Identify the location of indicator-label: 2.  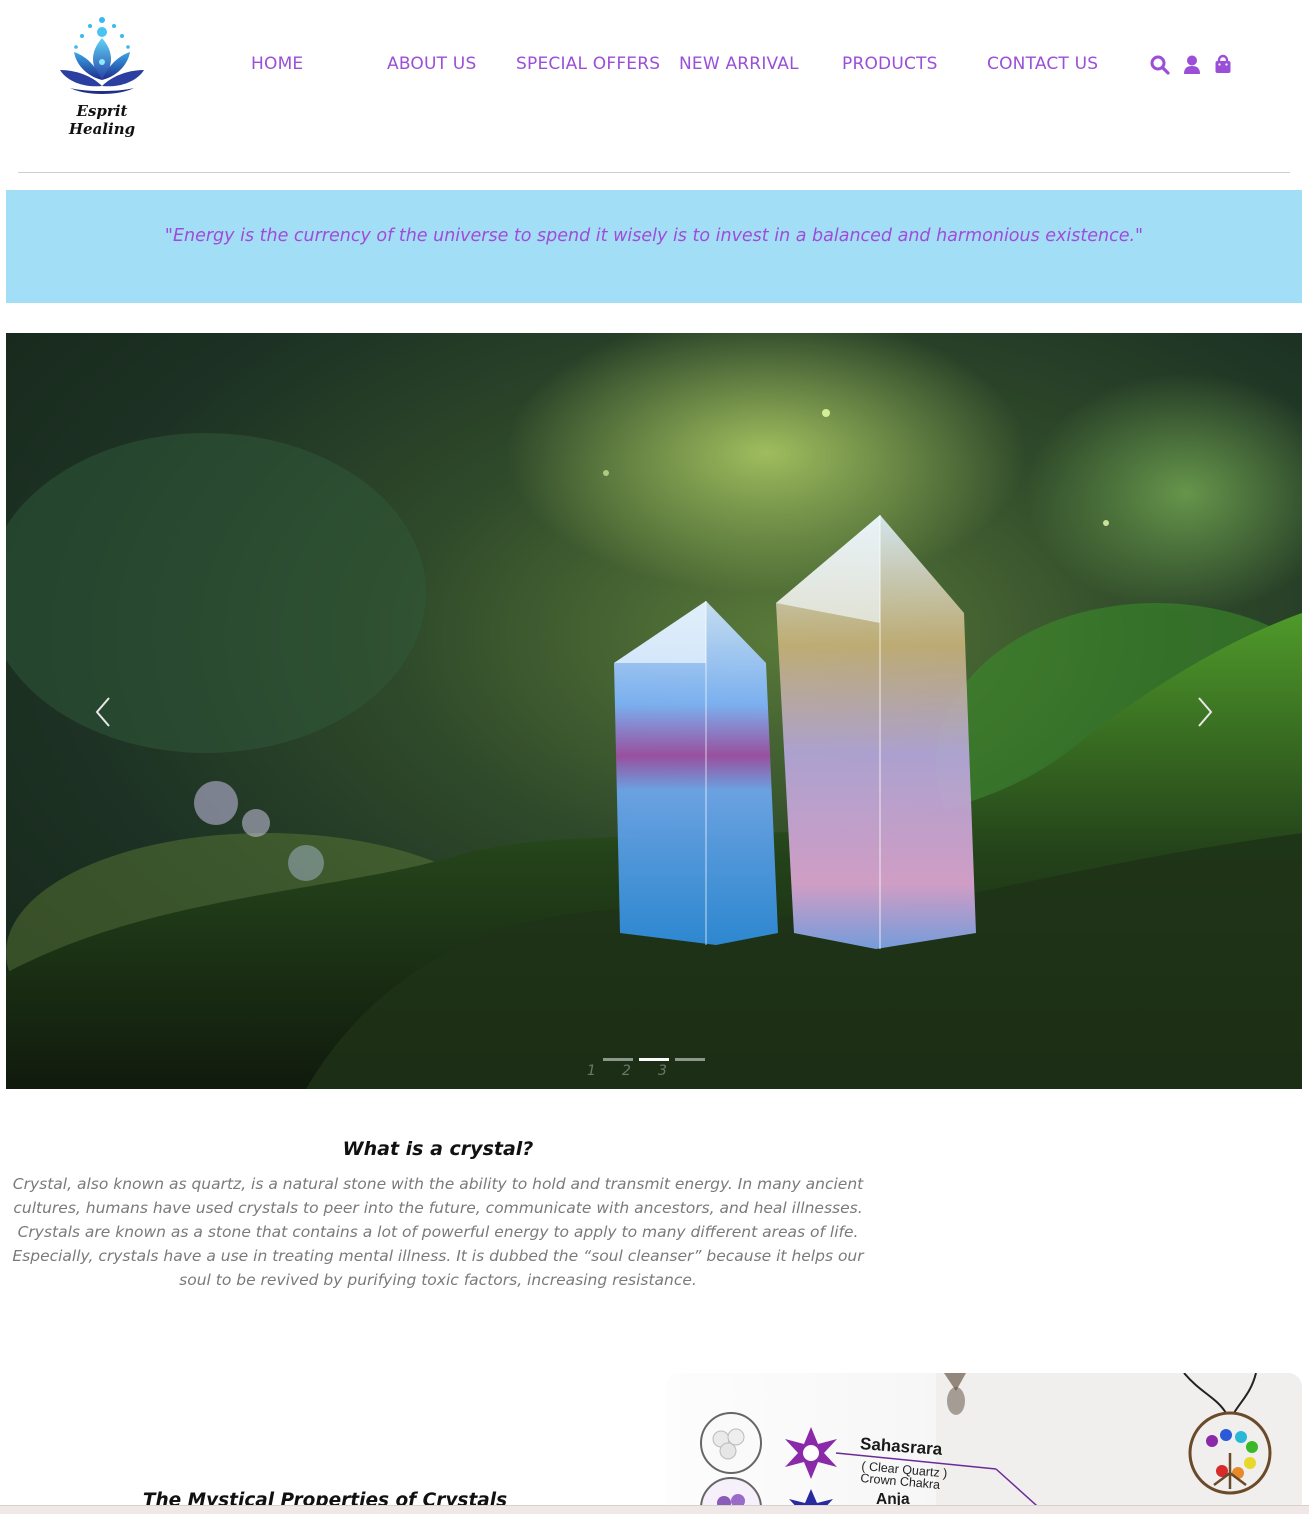
(626, 1071).